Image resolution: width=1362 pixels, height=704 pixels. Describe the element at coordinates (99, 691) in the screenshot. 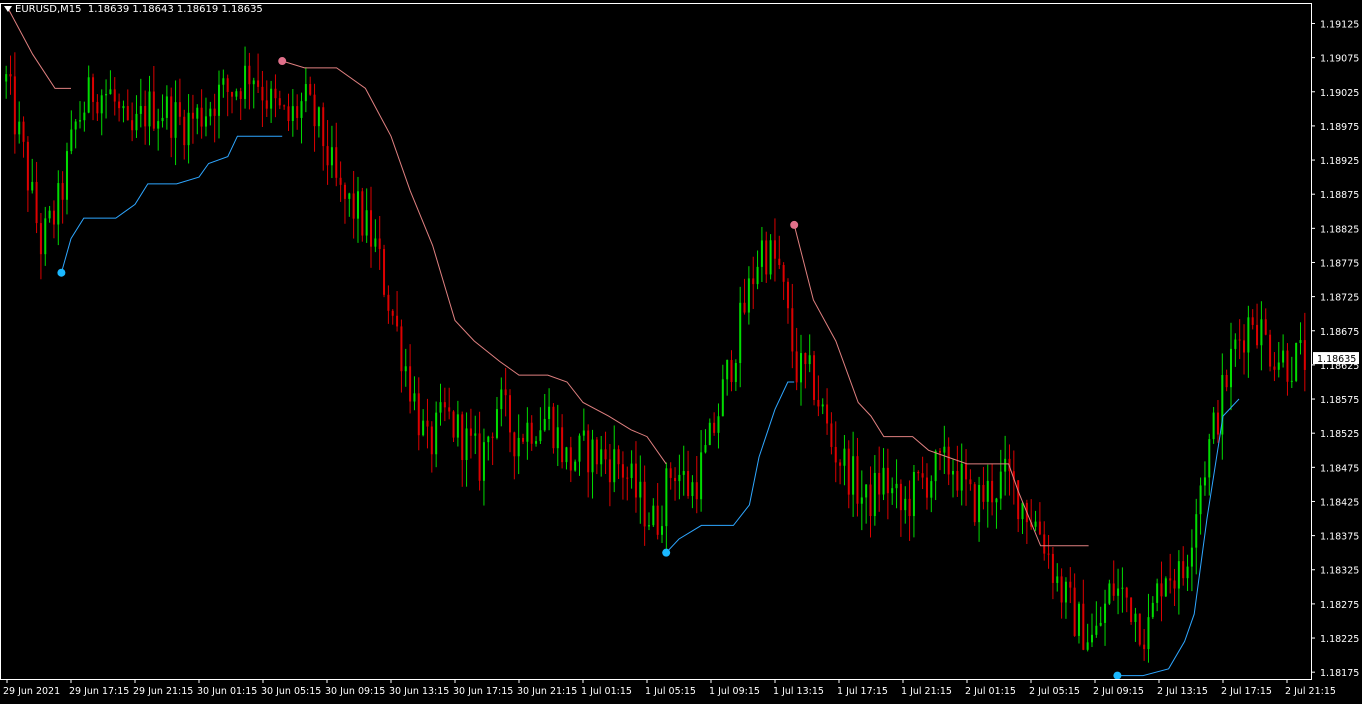

I see `x-tick-label: 29 Jun 17:15` at that location.